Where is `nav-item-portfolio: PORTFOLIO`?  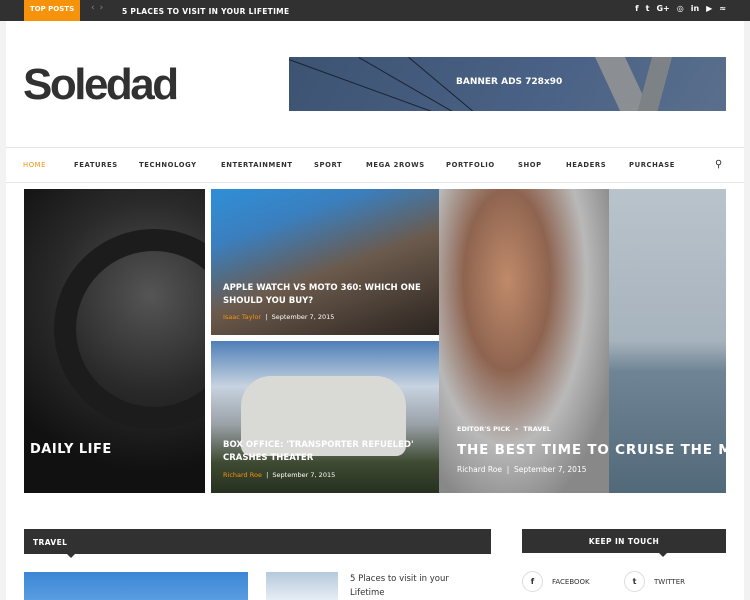 nav-item-portfolio: PORTFOLIO is located at coordinates (470, 165).